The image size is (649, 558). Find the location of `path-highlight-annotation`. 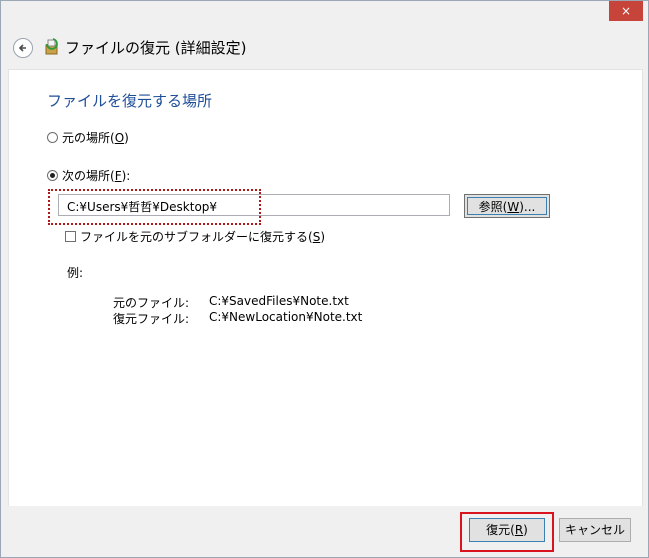

path-highlight-annotation is located at coordinates (154, 207).